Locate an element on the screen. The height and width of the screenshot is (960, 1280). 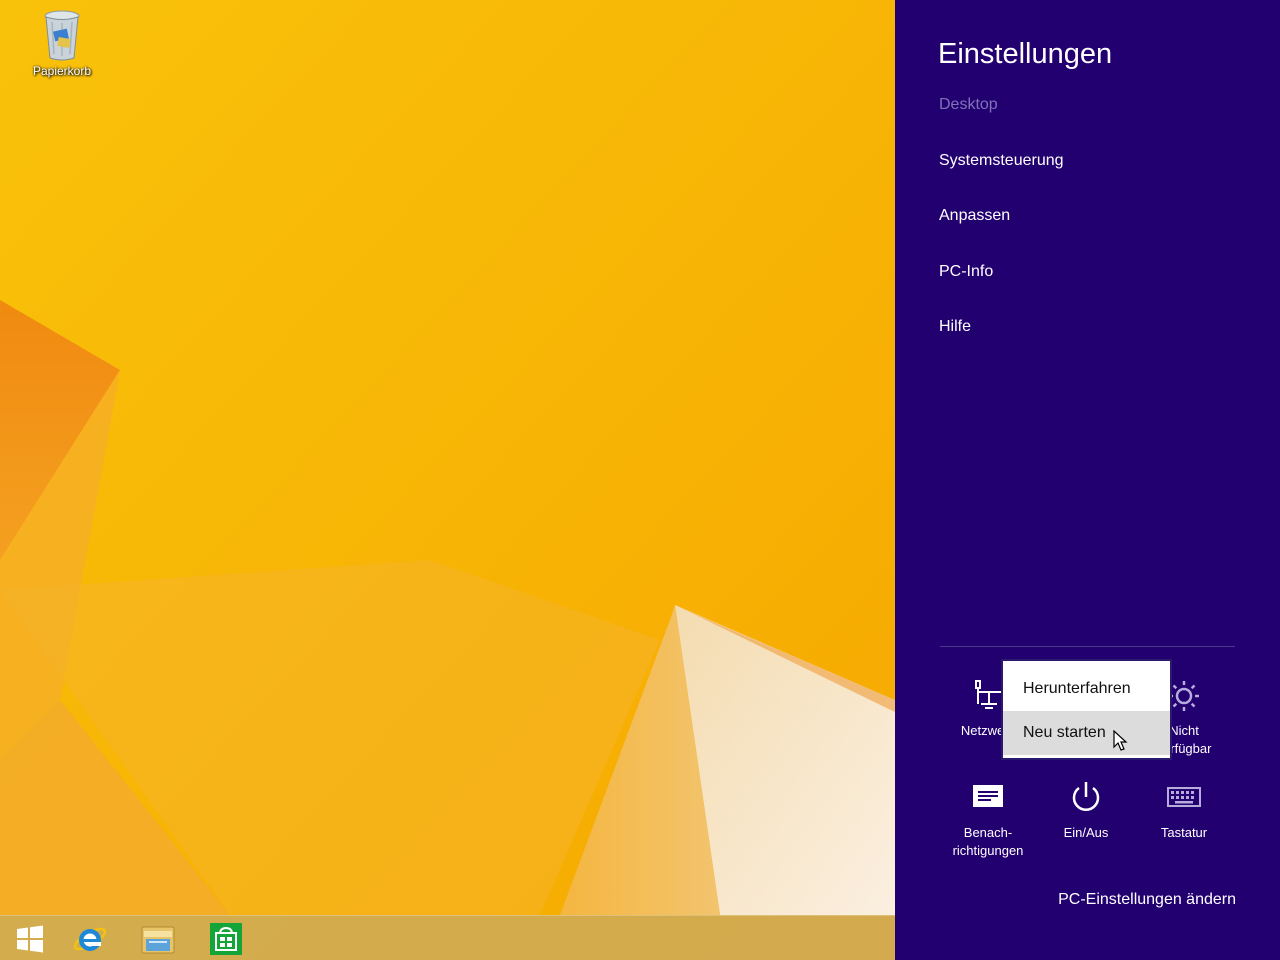
taskbar is located at coordinates (447, 937).